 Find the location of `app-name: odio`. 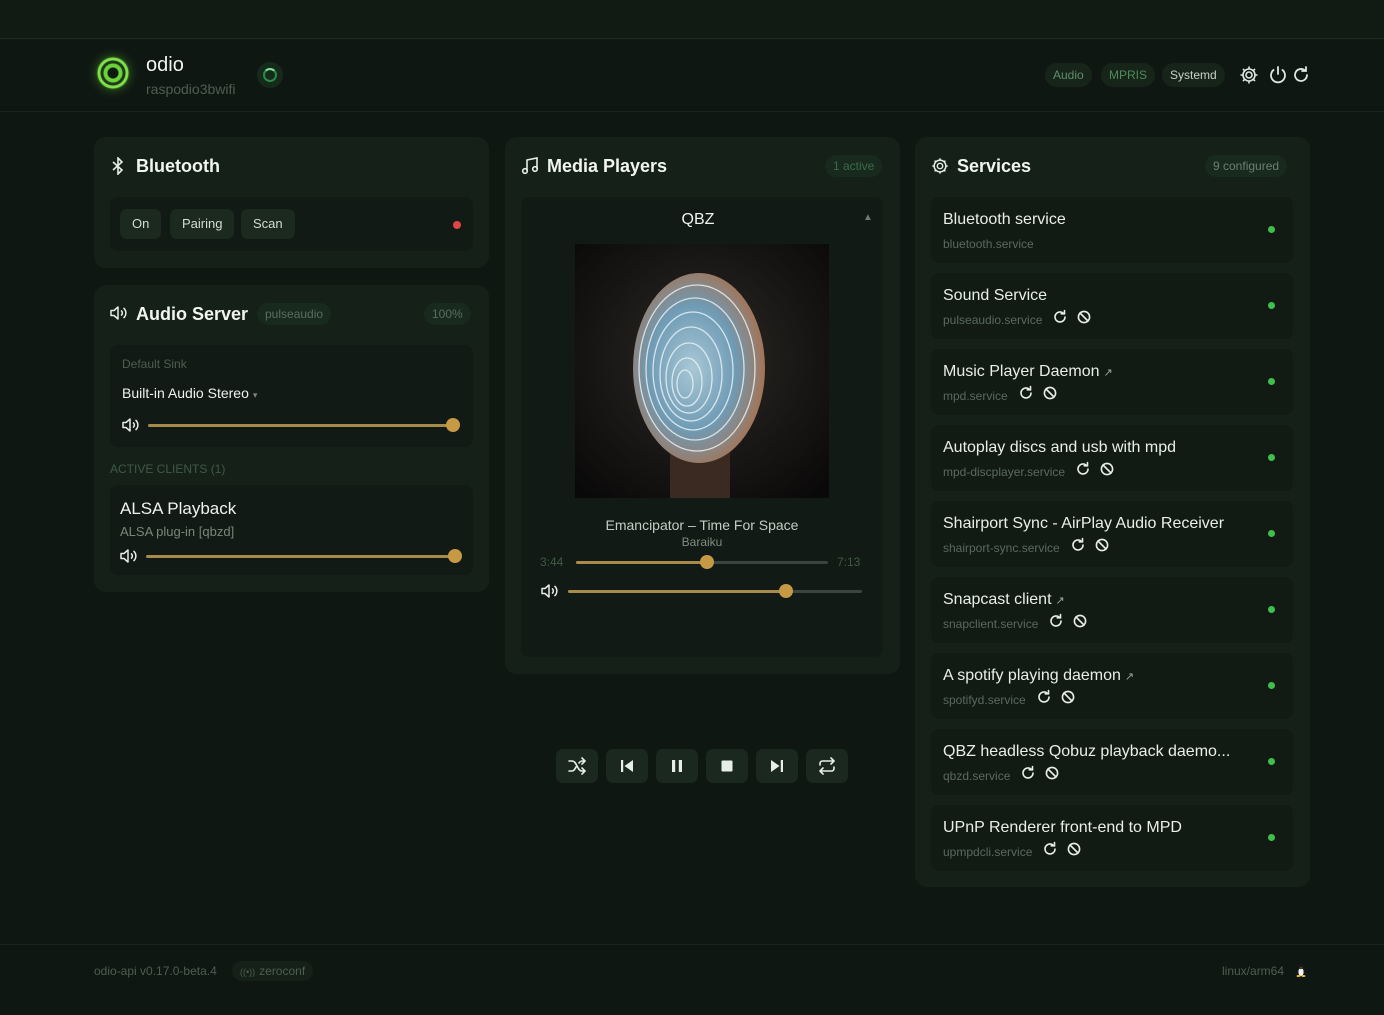

app-name: odio is located at coordinates (165, 65).